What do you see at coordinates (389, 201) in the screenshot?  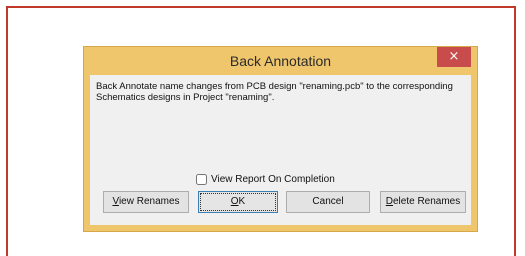 I see `delete-renames-mnemonic: D` at bounding box center [389, 201].